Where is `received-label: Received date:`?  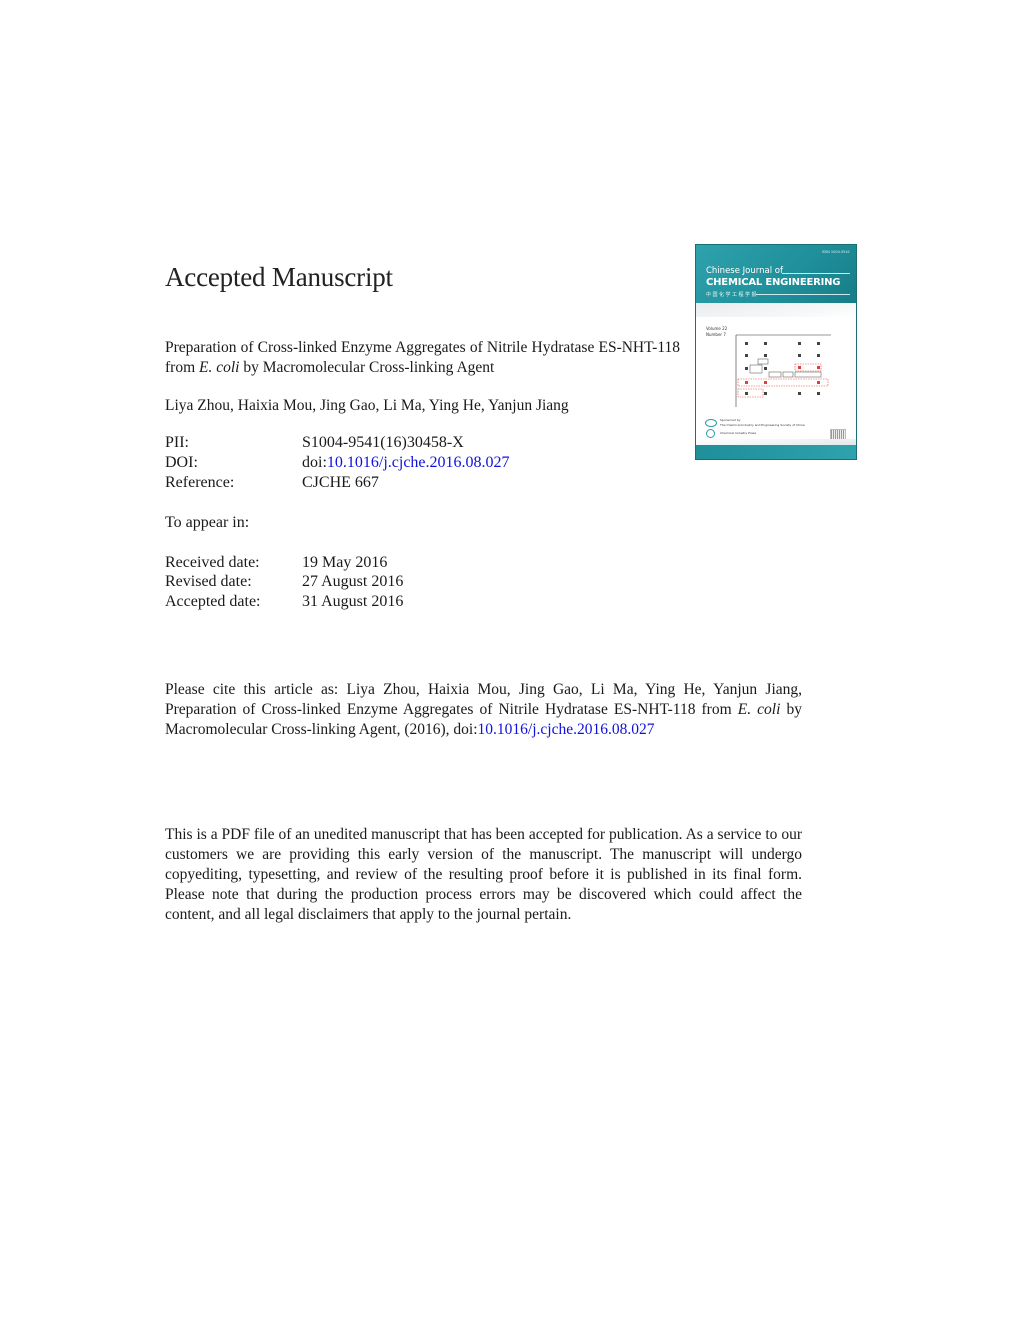
received-label: Received date: is located at coordinates (212, 562).